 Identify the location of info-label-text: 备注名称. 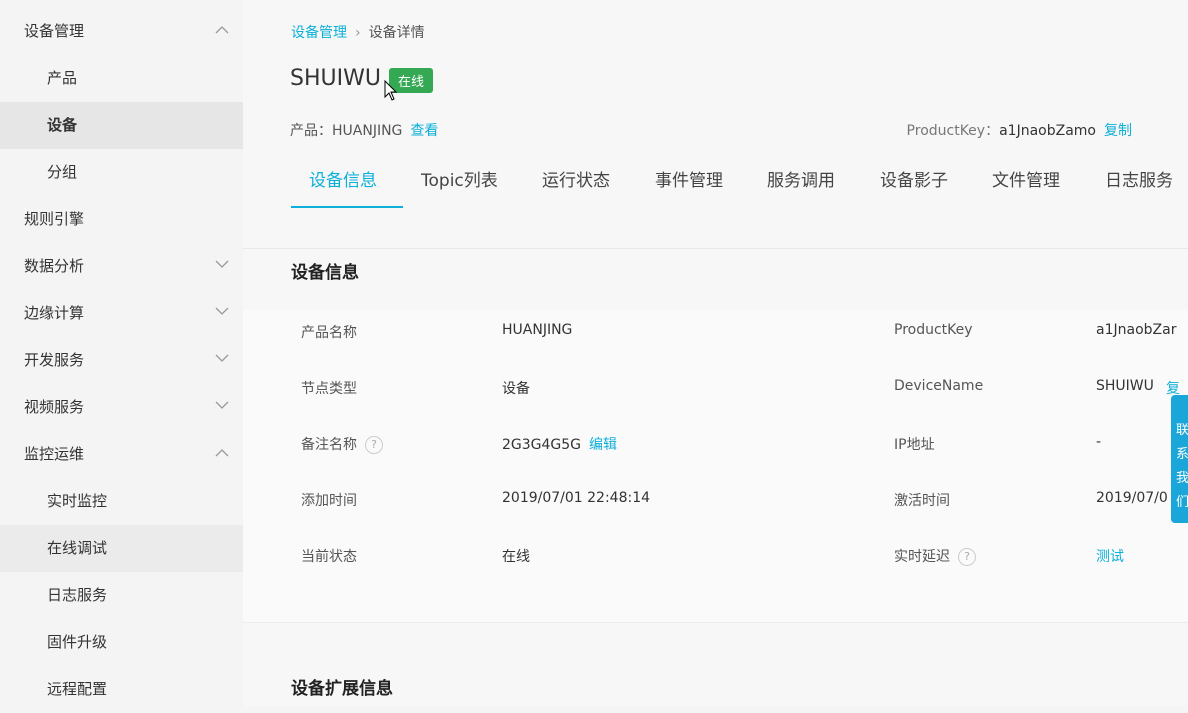
(329, 445).